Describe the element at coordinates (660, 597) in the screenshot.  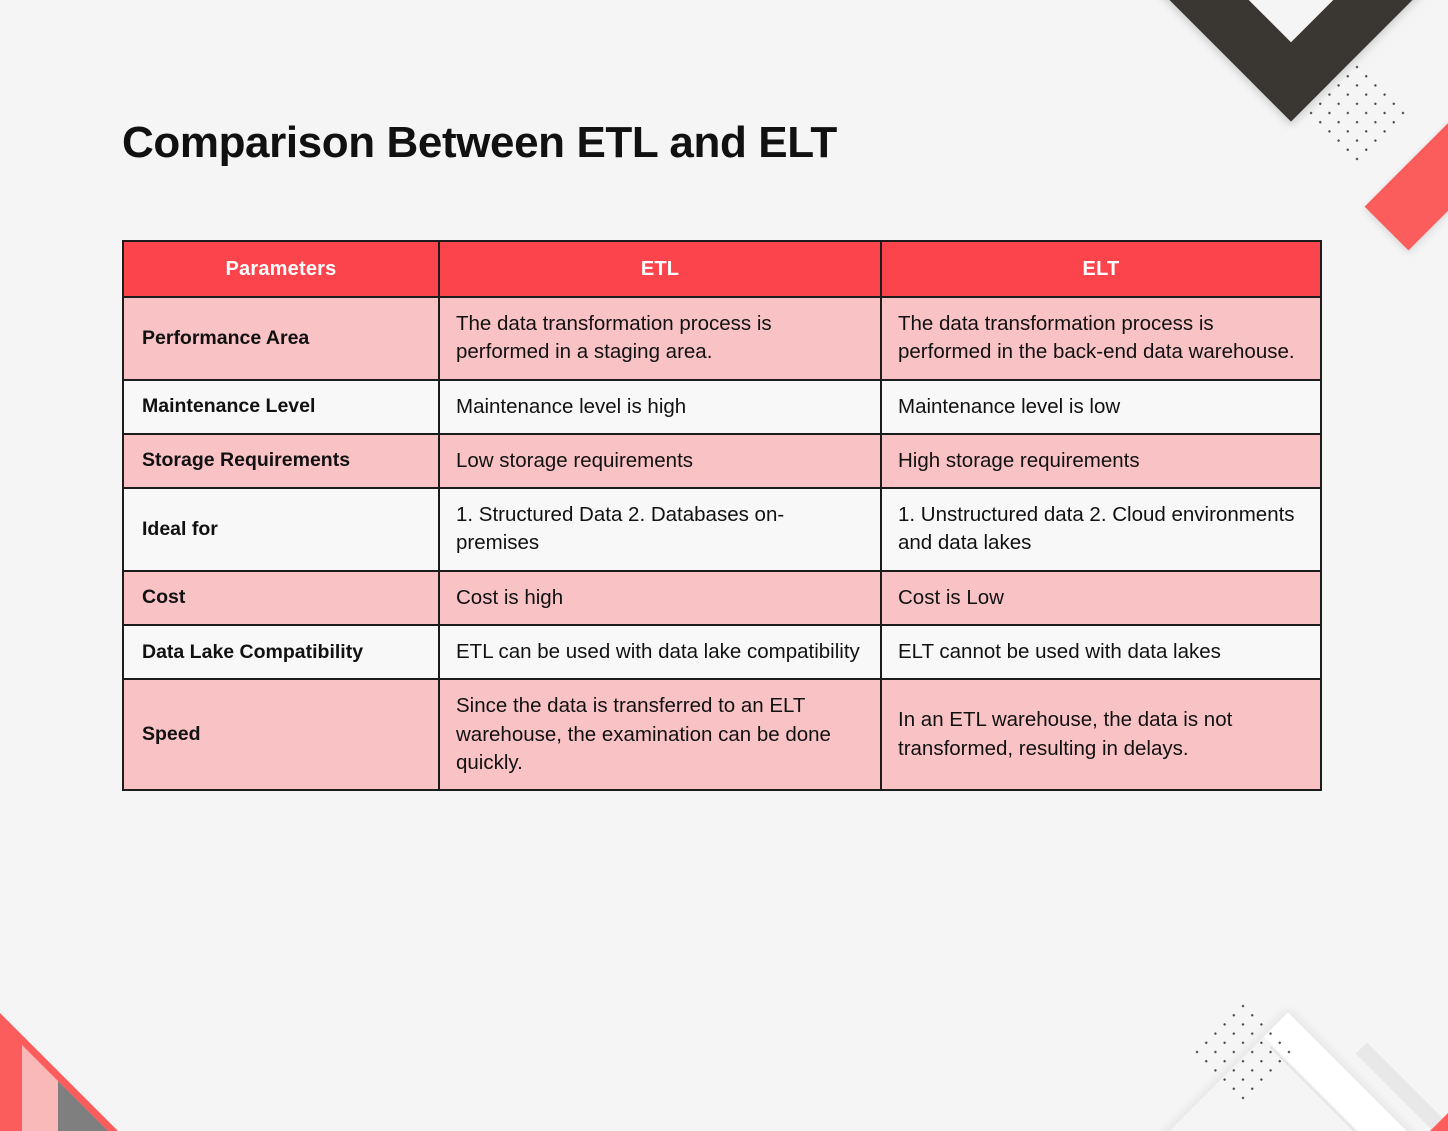
I see `row-etl-value: Cost is high` at that location.